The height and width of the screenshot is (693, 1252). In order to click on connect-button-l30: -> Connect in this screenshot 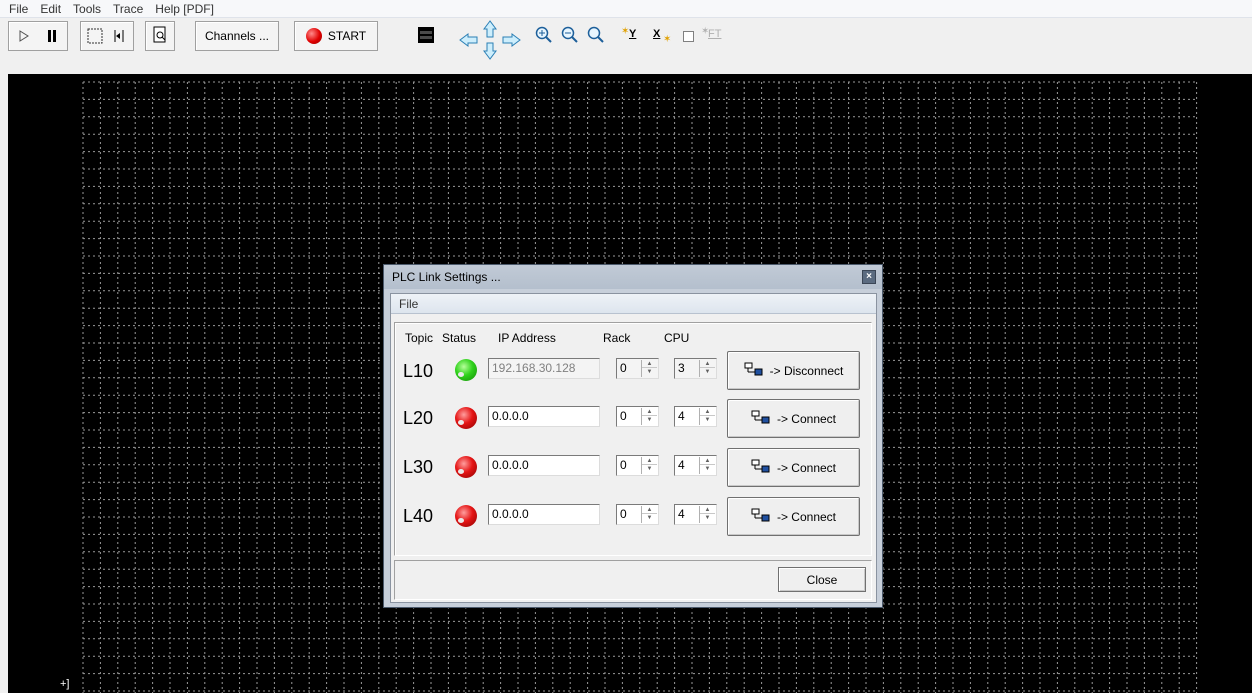, I will do `click(793, 467)`.